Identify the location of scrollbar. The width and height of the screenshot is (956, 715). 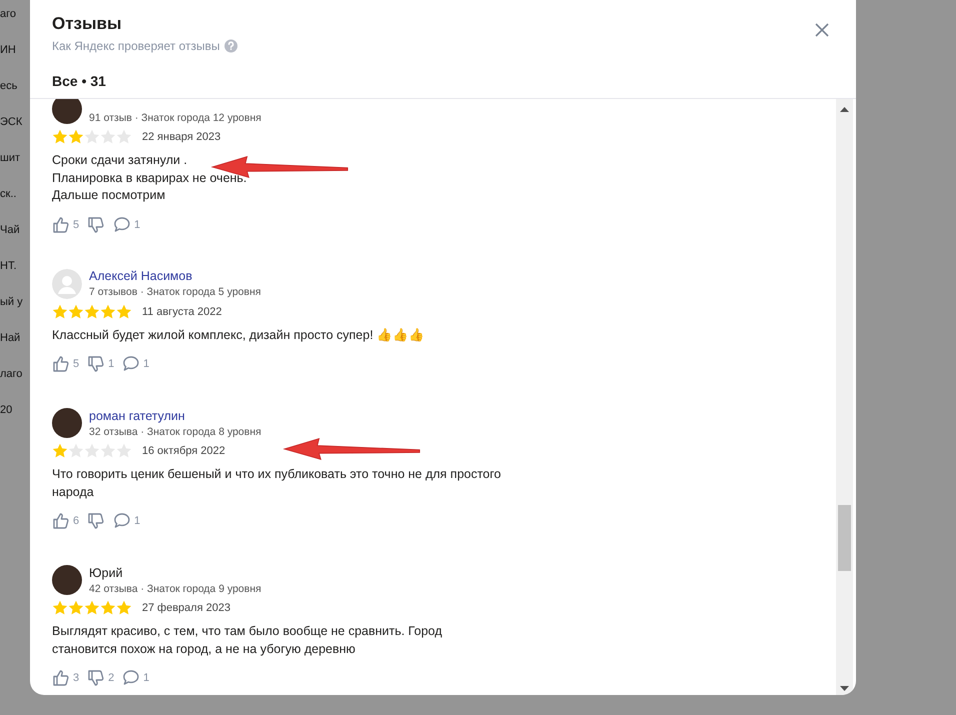
(844, 397).